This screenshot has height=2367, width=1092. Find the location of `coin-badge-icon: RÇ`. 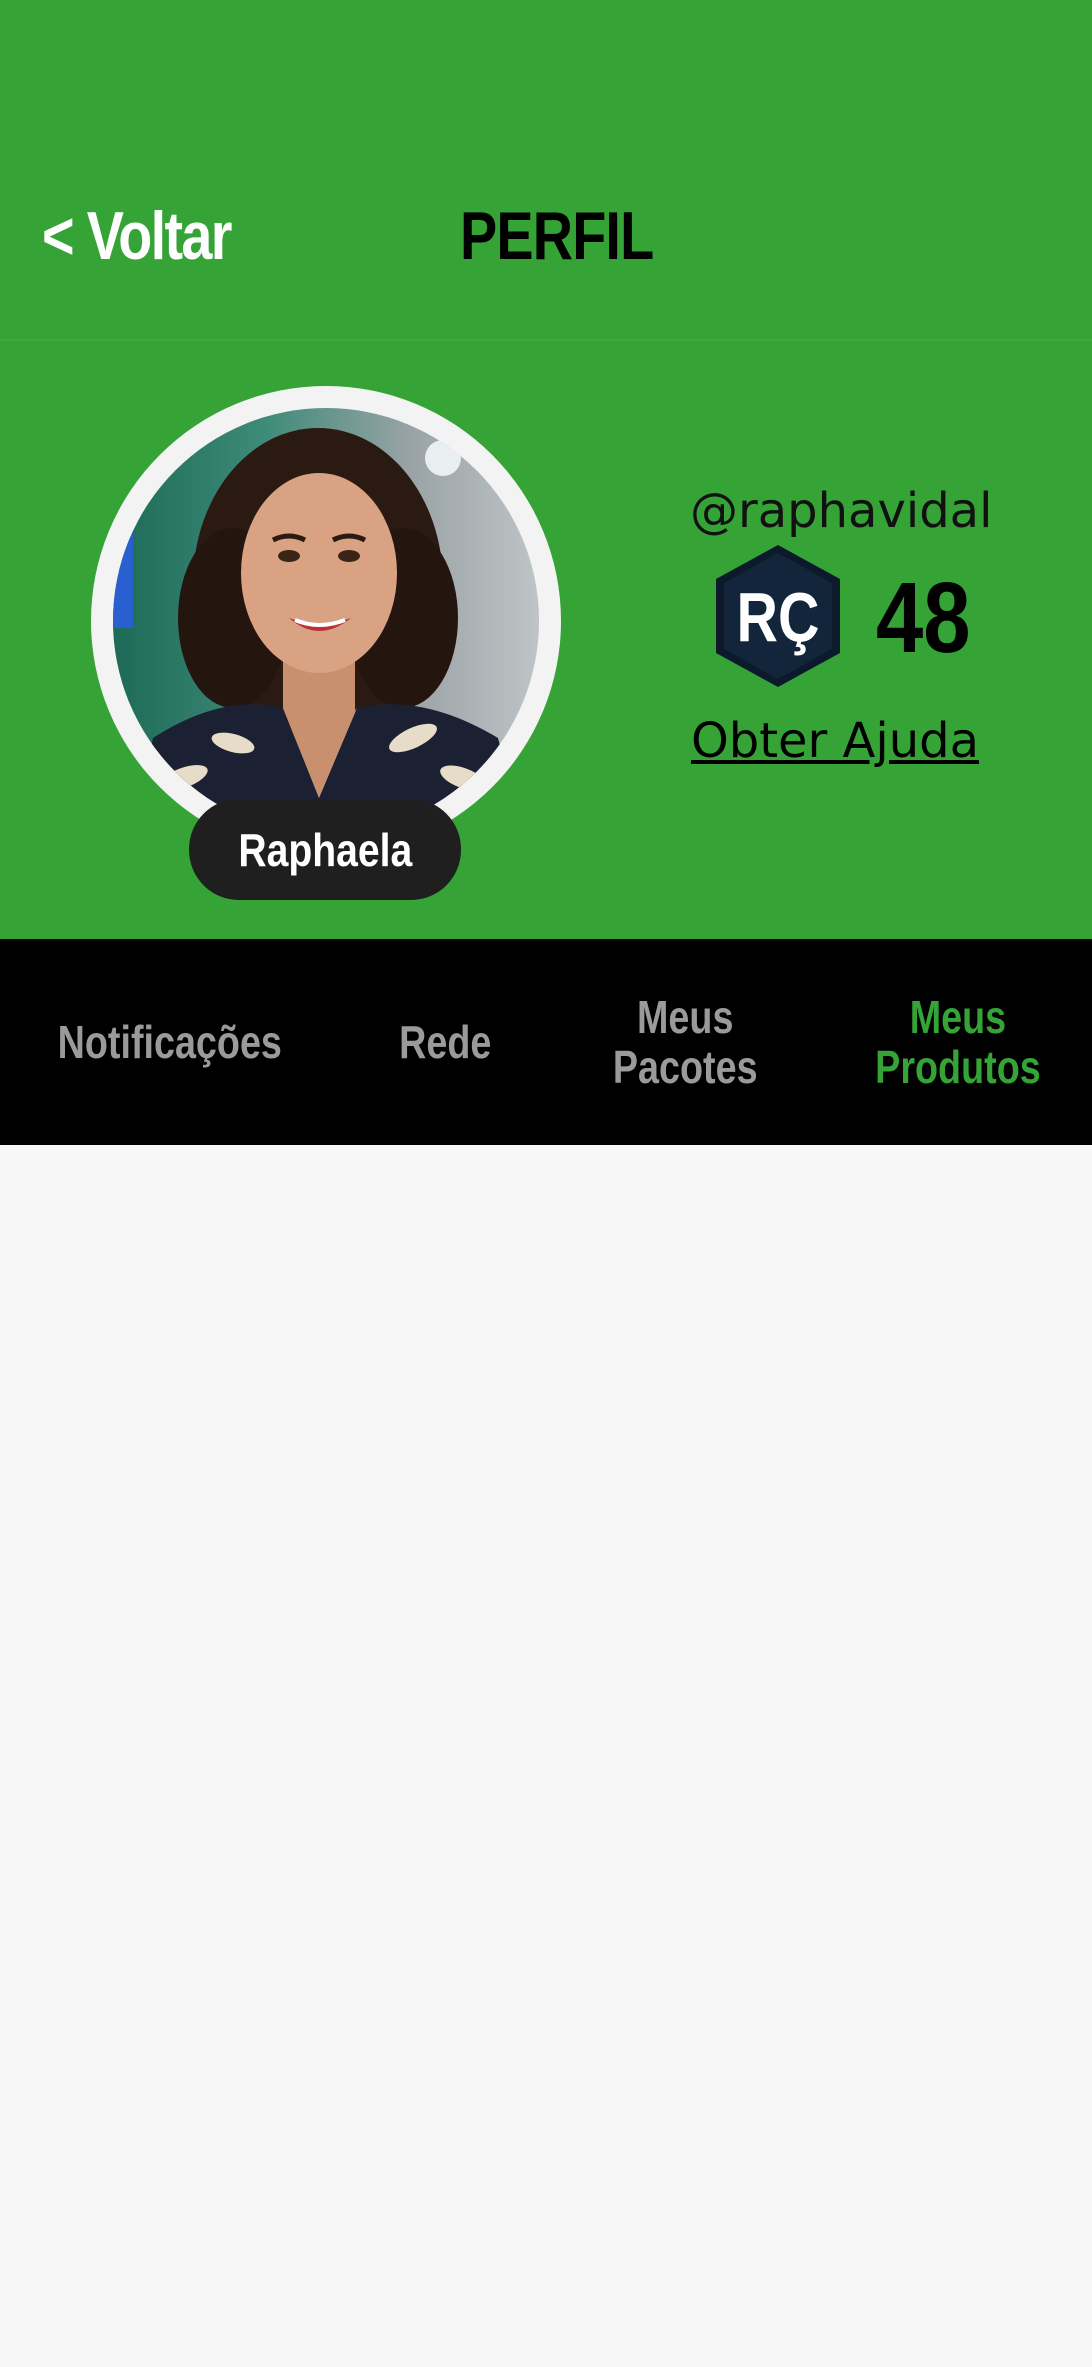

coin-badge-icon: RÇ is located at coordinates (778, 616).